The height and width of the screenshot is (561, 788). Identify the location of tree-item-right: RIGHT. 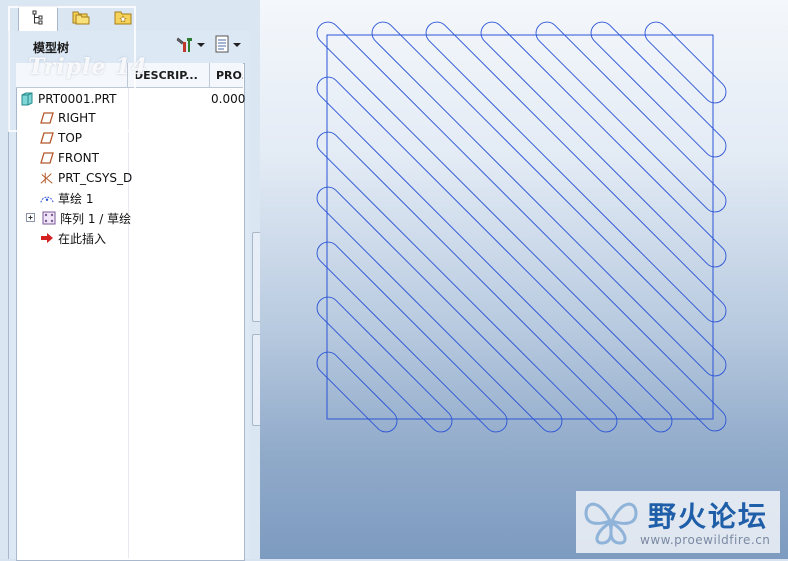
(68, 118).